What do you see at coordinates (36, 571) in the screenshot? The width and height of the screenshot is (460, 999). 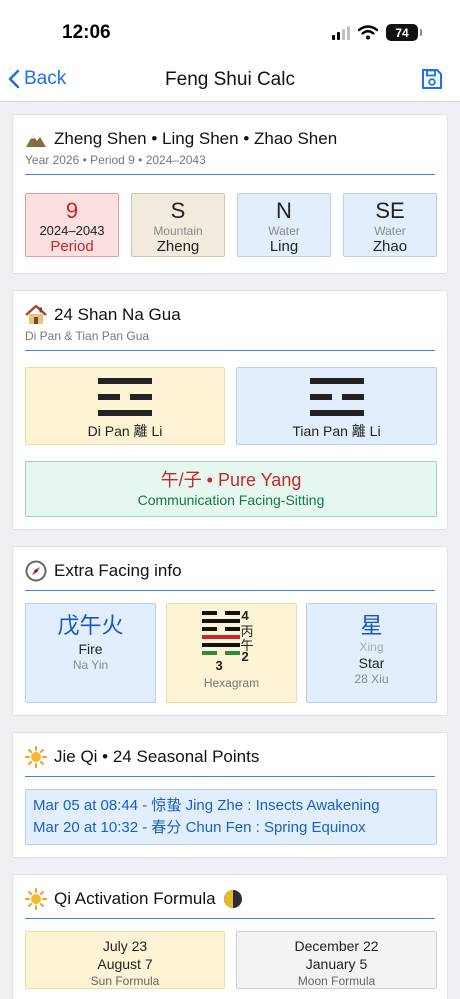 I see `compass-icon` at bounding box center [36, 571].